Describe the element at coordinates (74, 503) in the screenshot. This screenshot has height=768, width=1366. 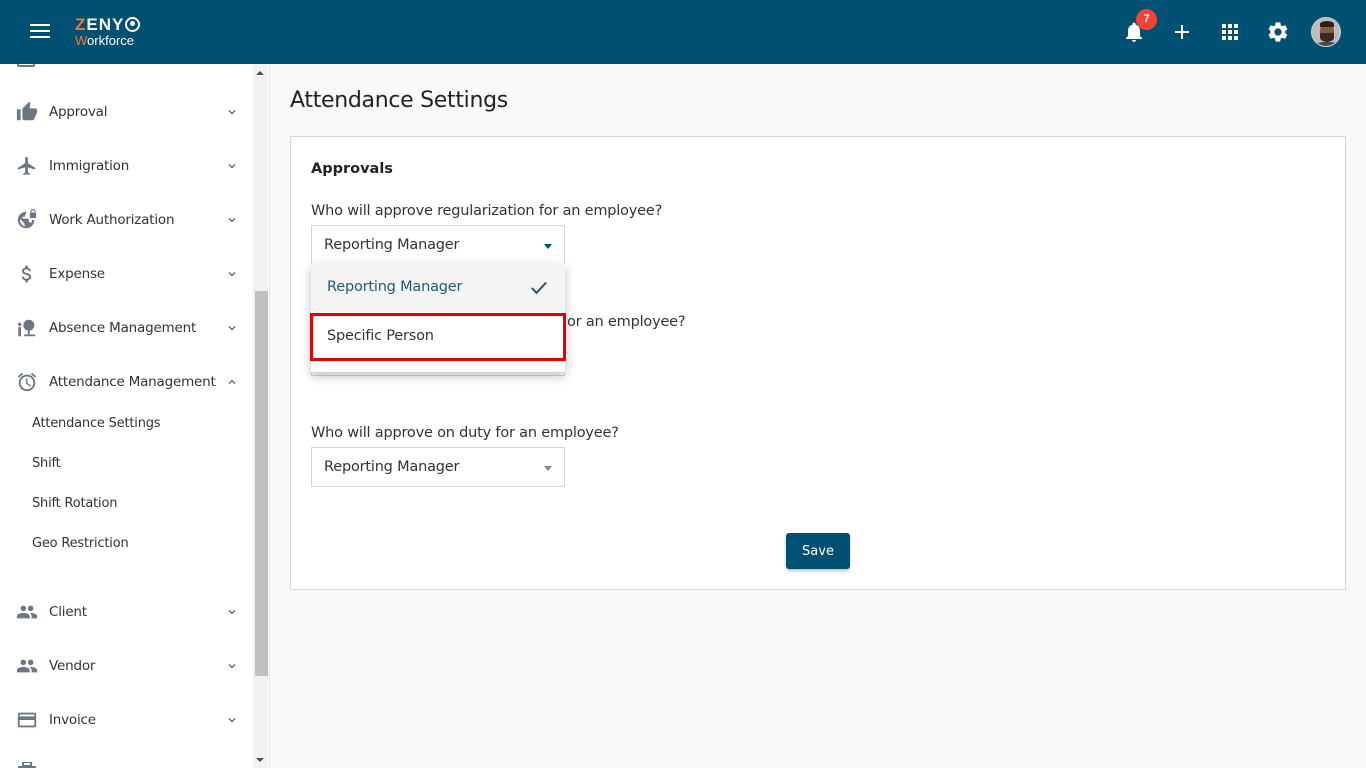
I see `sidebar-subitem-shift-rotation: Shift Rotation` at that location.